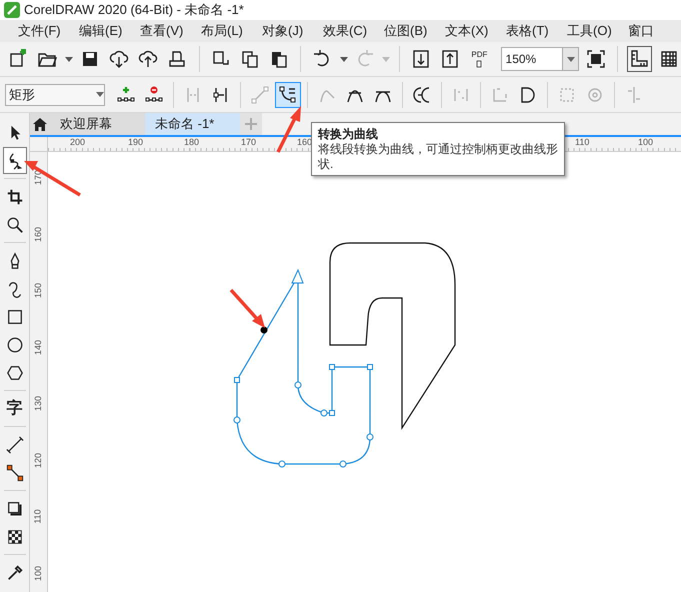 Image resolution: width=681 pixels, height=592 pixels. Describe the element at coordinates (192, 142) in the screenshot. I see `ruler-label: 180` at that location.